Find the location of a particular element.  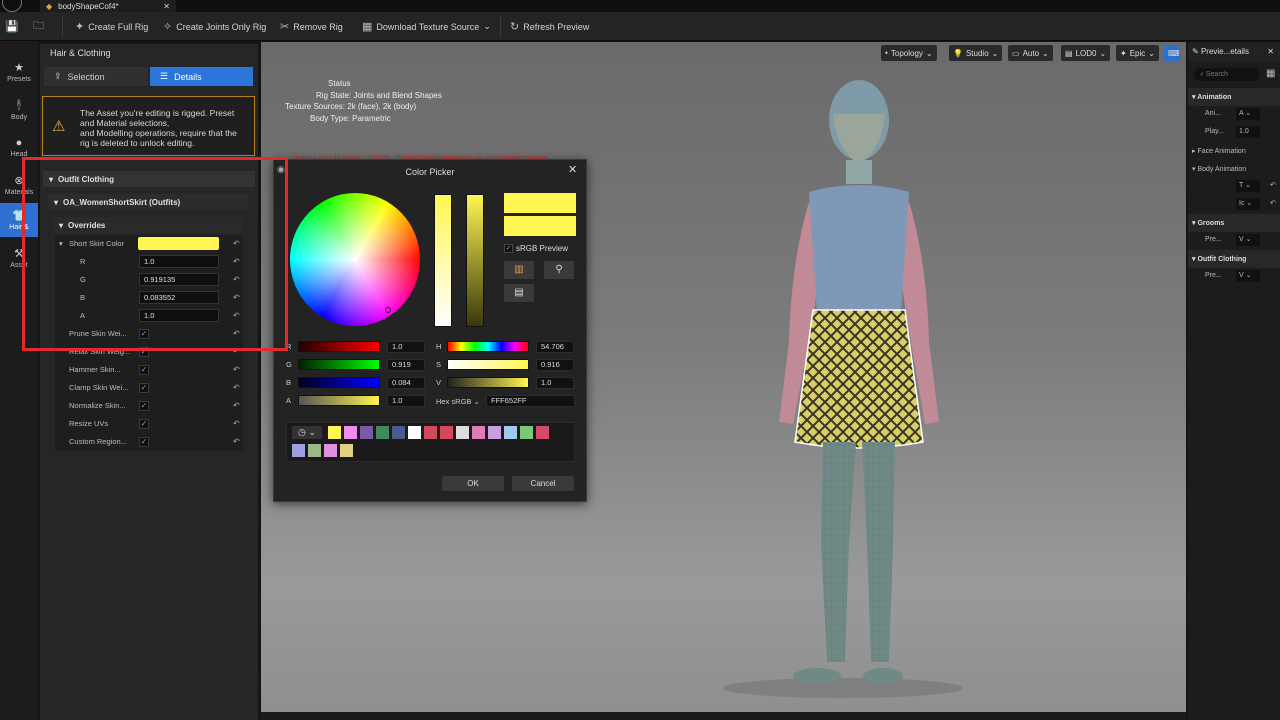

status-title: Status is located at coordinates (339, 83).